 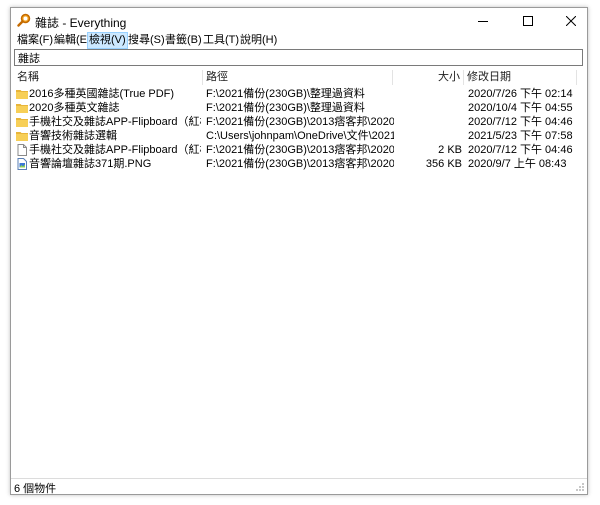 What do you see at coordinates (520, 136) in the screenshot?
I see `row-date: 2021/5/23 下午 07:58` at bounding box center [520, 136].